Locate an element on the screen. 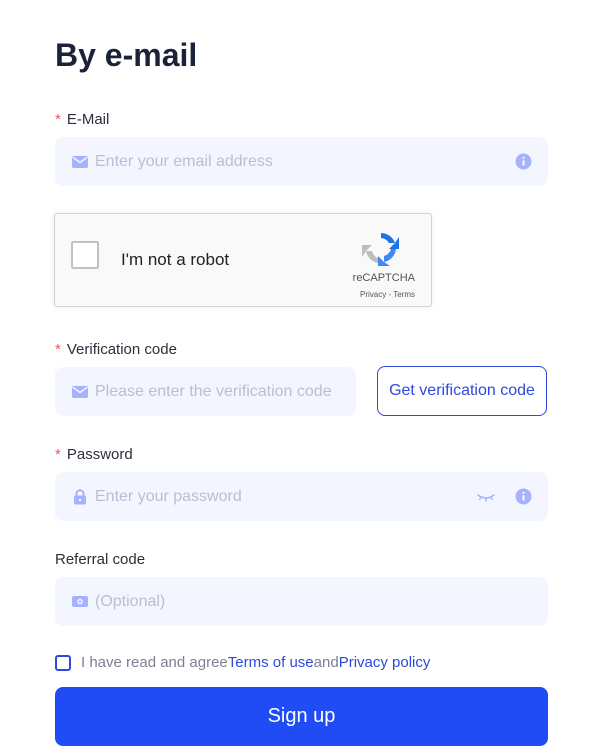 The width and height of the screenshot is (592, 752). eye-closed-icon is located at coordinates (486, 497).